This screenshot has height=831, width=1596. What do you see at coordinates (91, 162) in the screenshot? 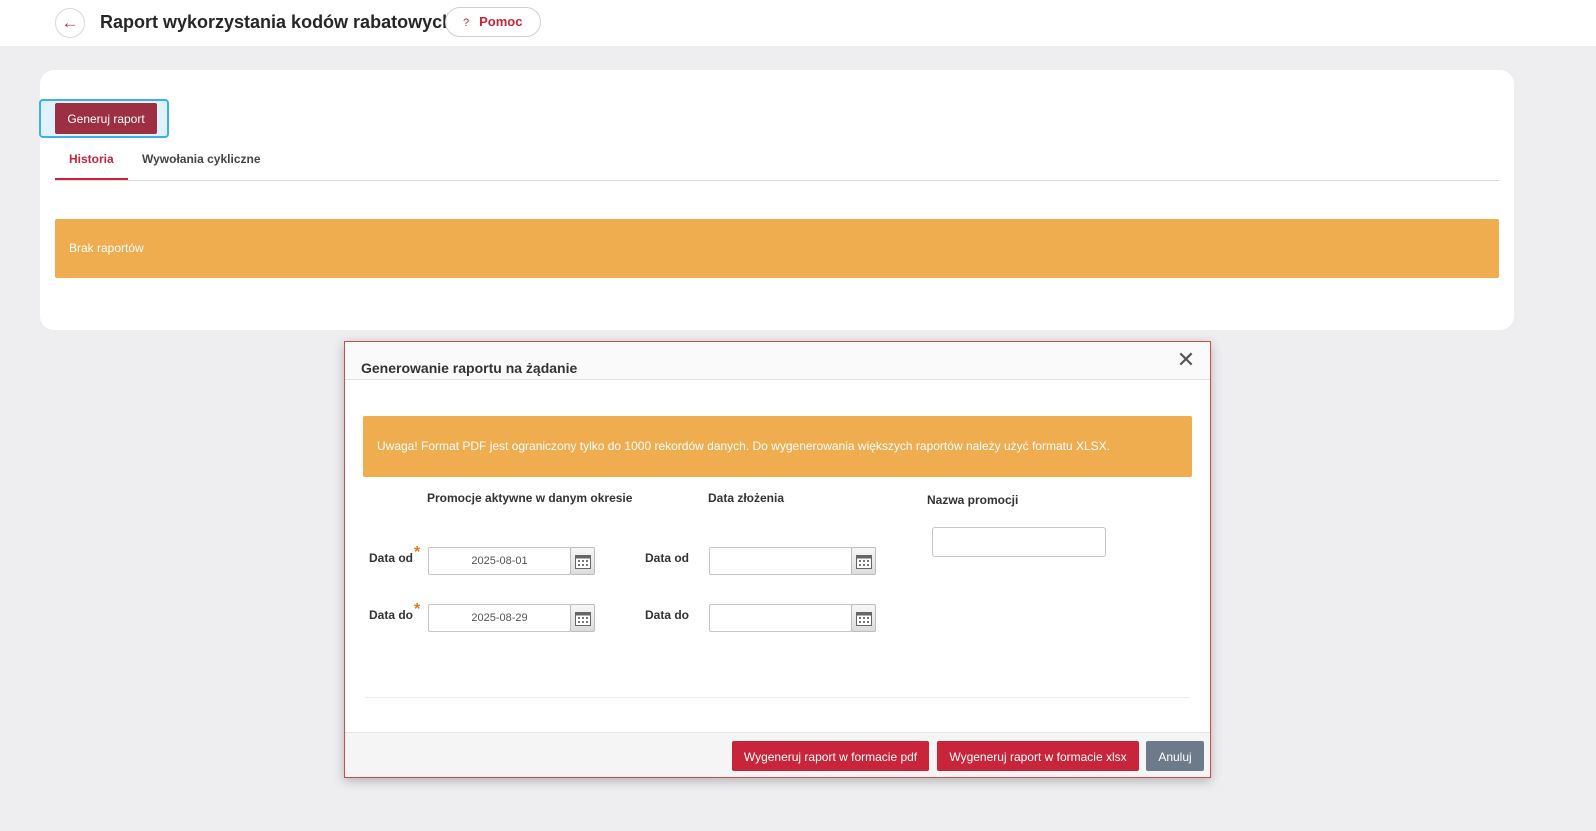
I see `tab-historia: Historia` at bounding box center [91, 162].